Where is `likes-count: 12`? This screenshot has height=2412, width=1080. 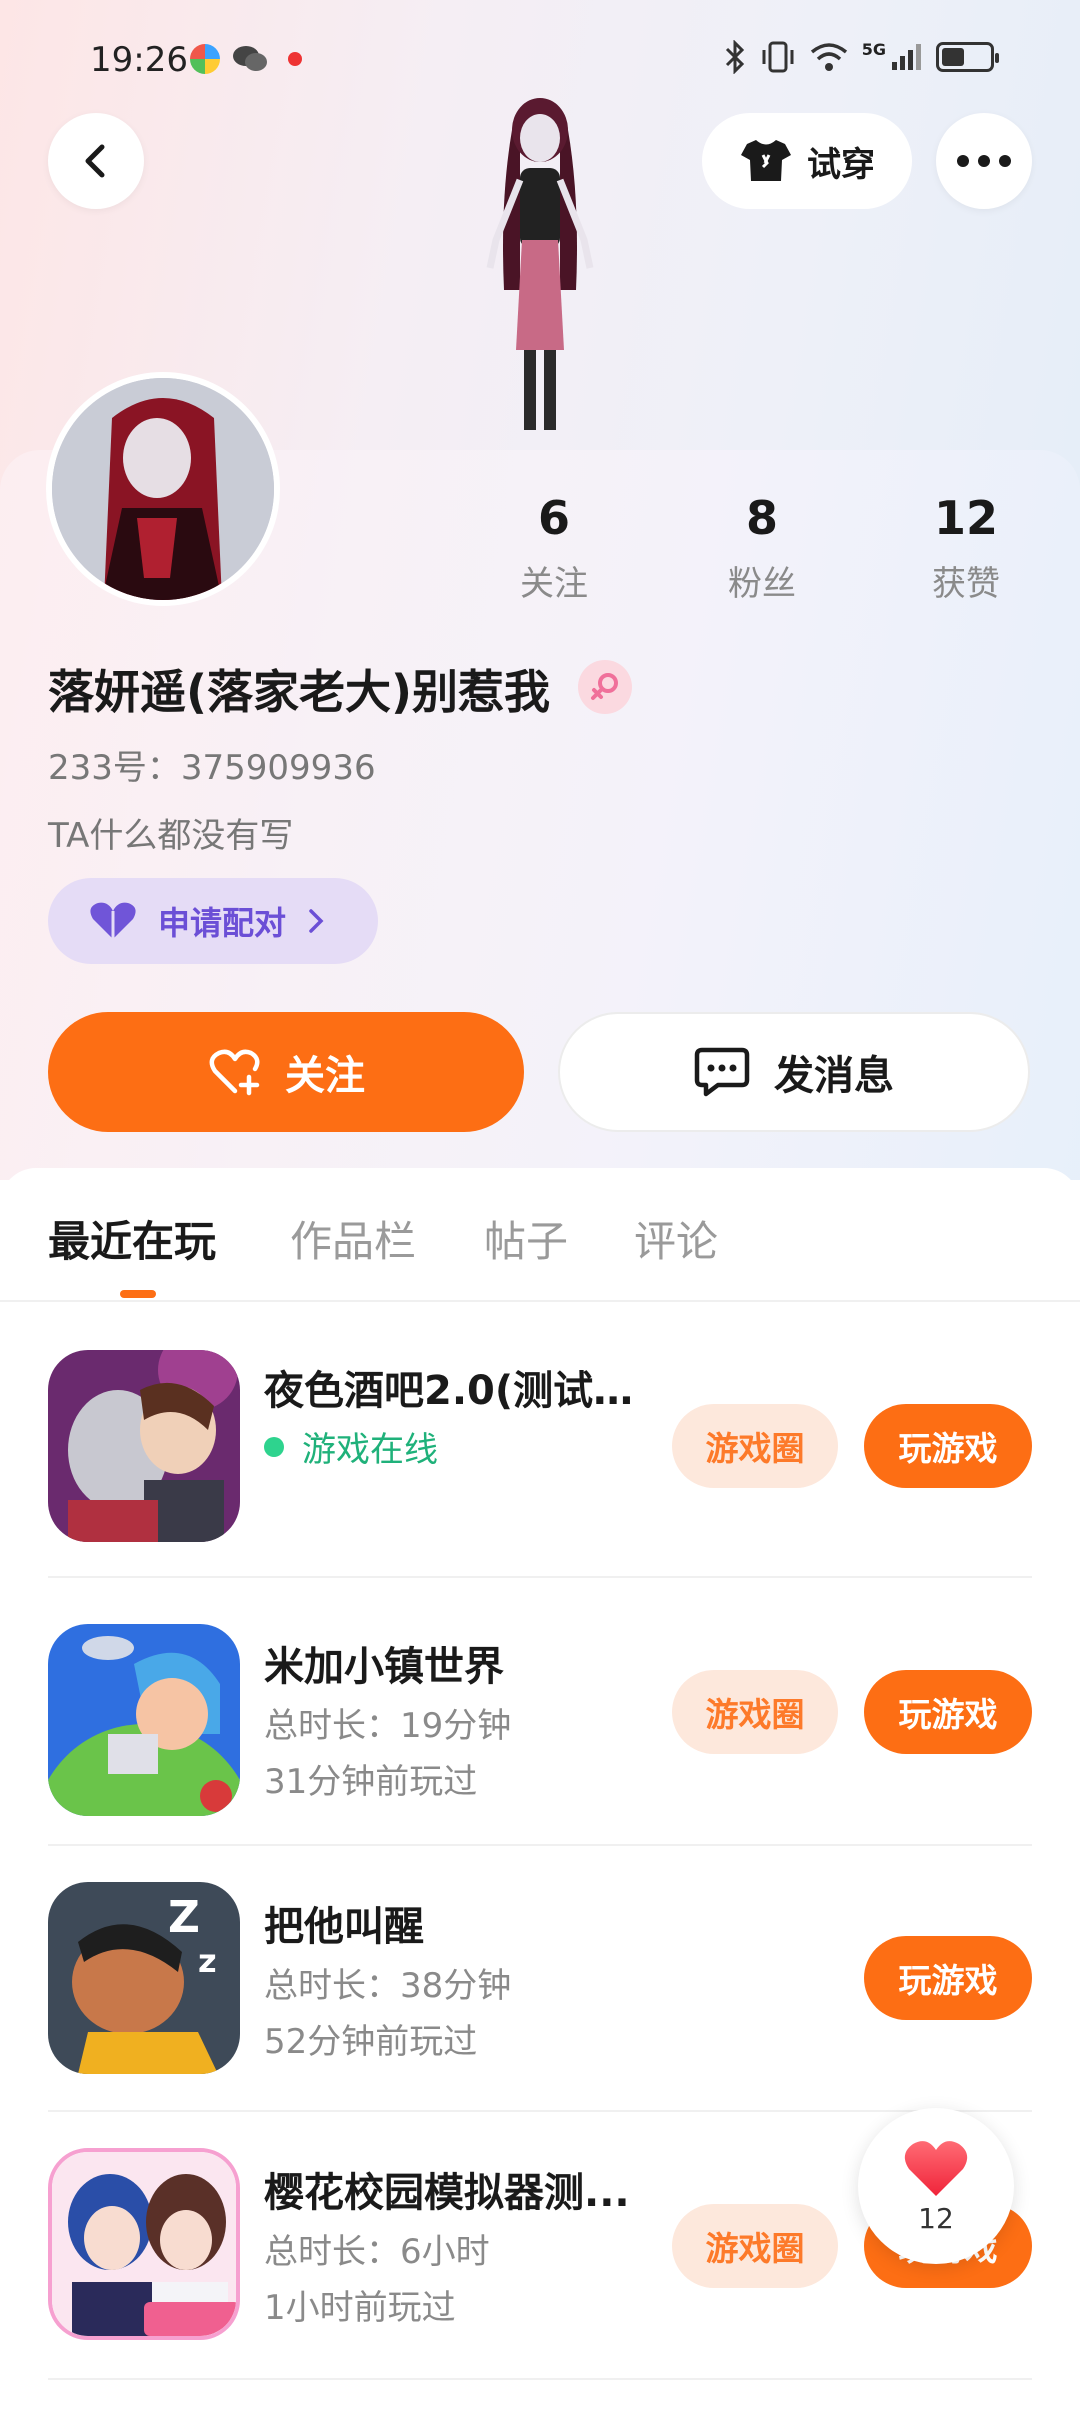 likes-count: 12 is located at coordinates (965, 518).